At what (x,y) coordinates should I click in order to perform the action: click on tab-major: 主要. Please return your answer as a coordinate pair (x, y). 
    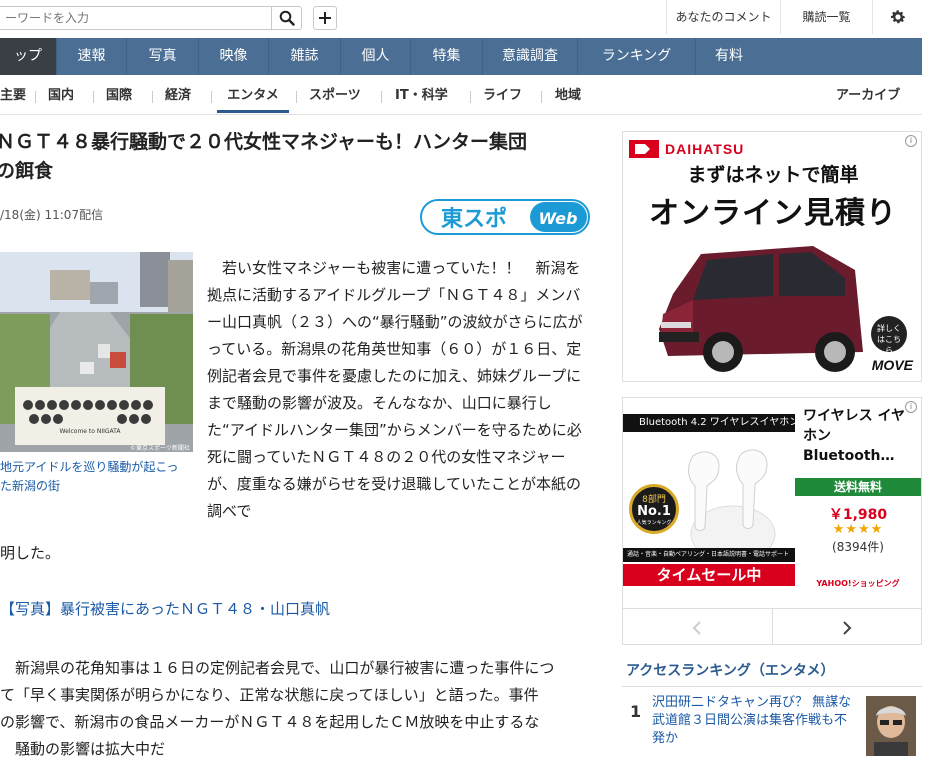
    Looking at the image, I should click on (13, 96).